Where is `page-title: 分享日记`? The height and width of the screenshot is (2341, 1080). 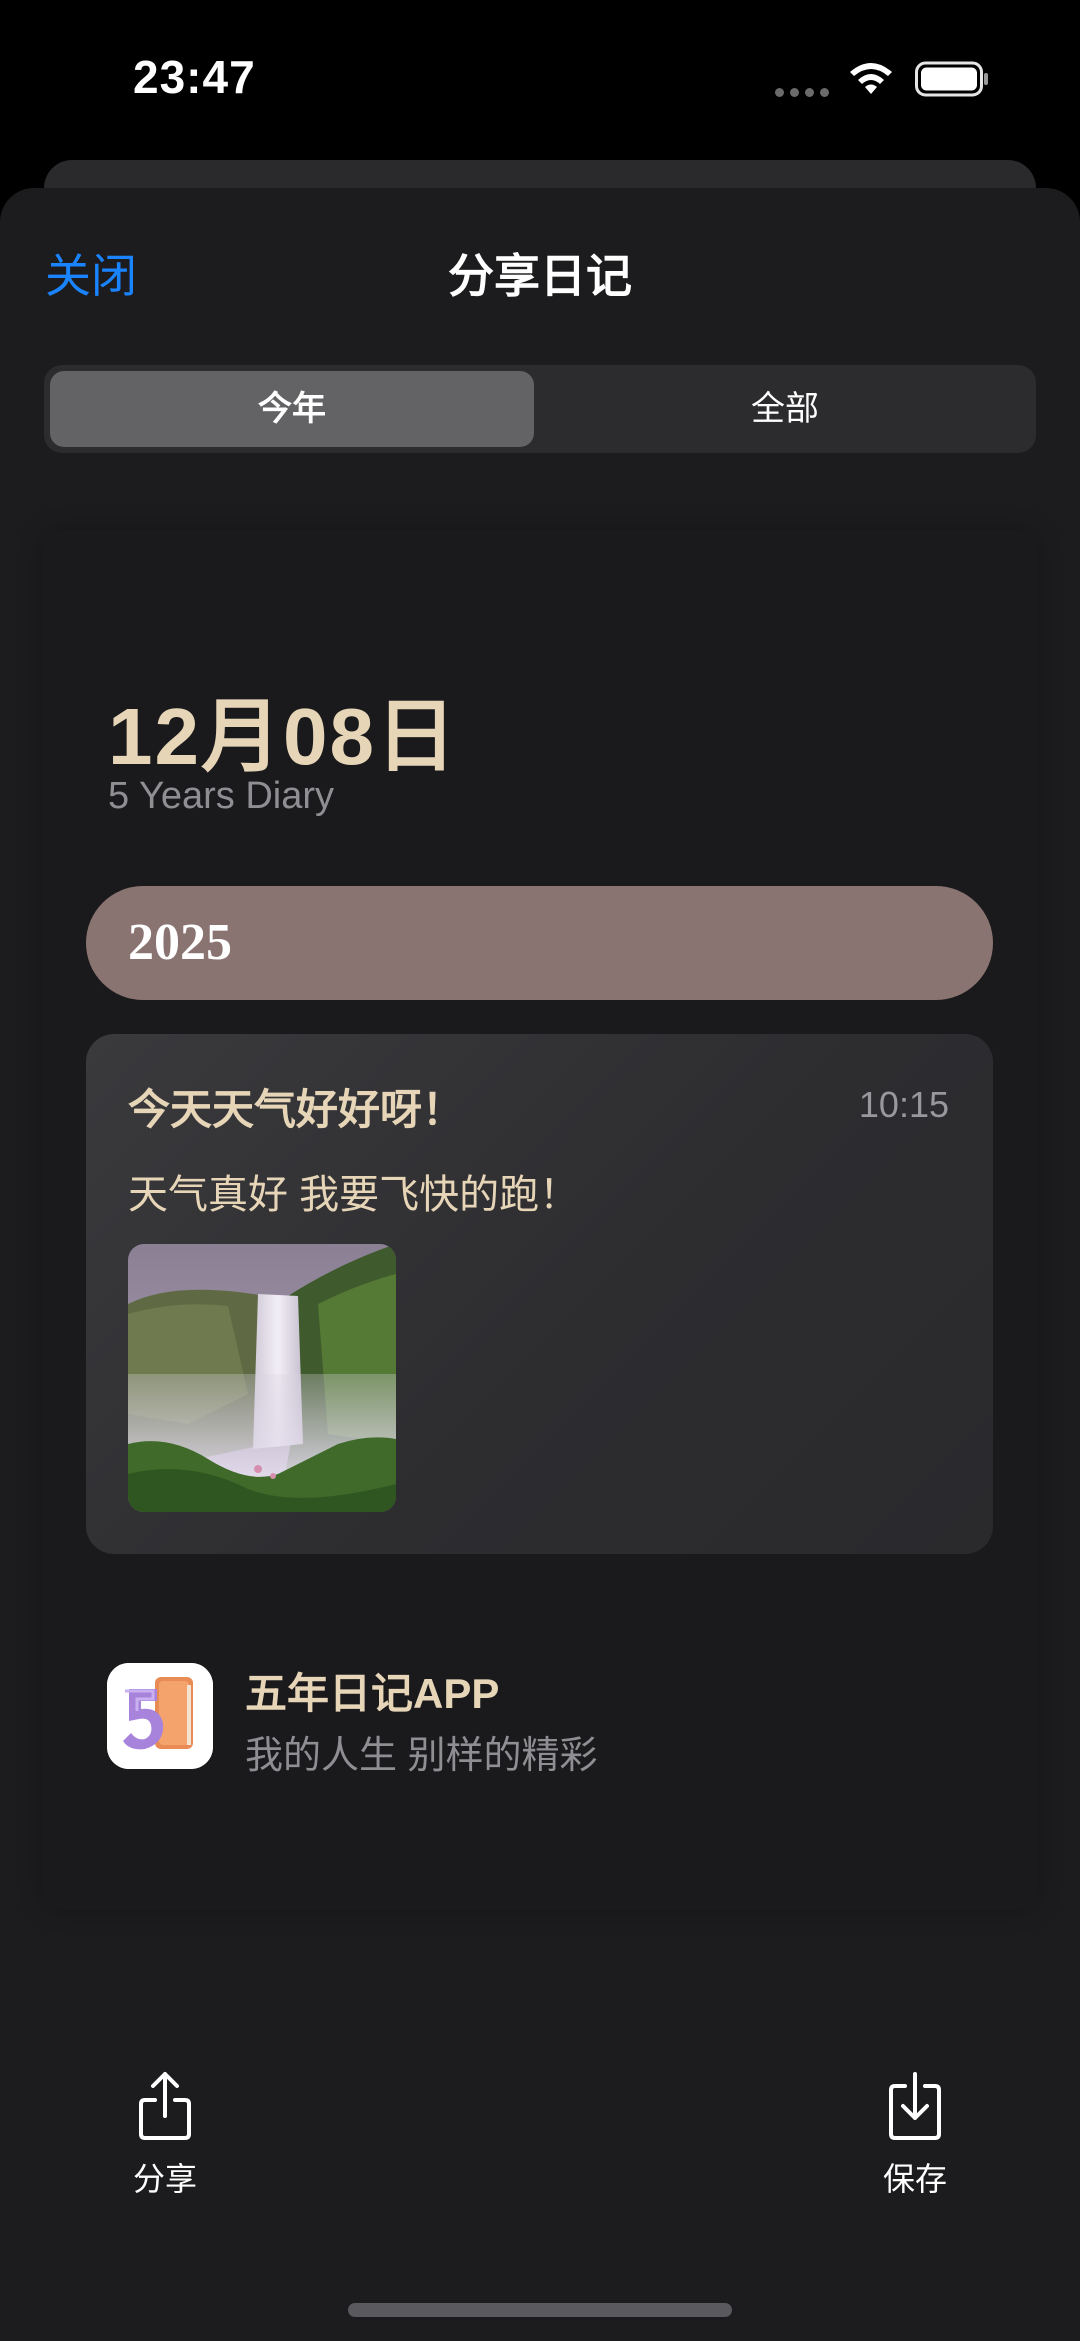
page-title: 分享日记 is located at coordinates (540, 276).